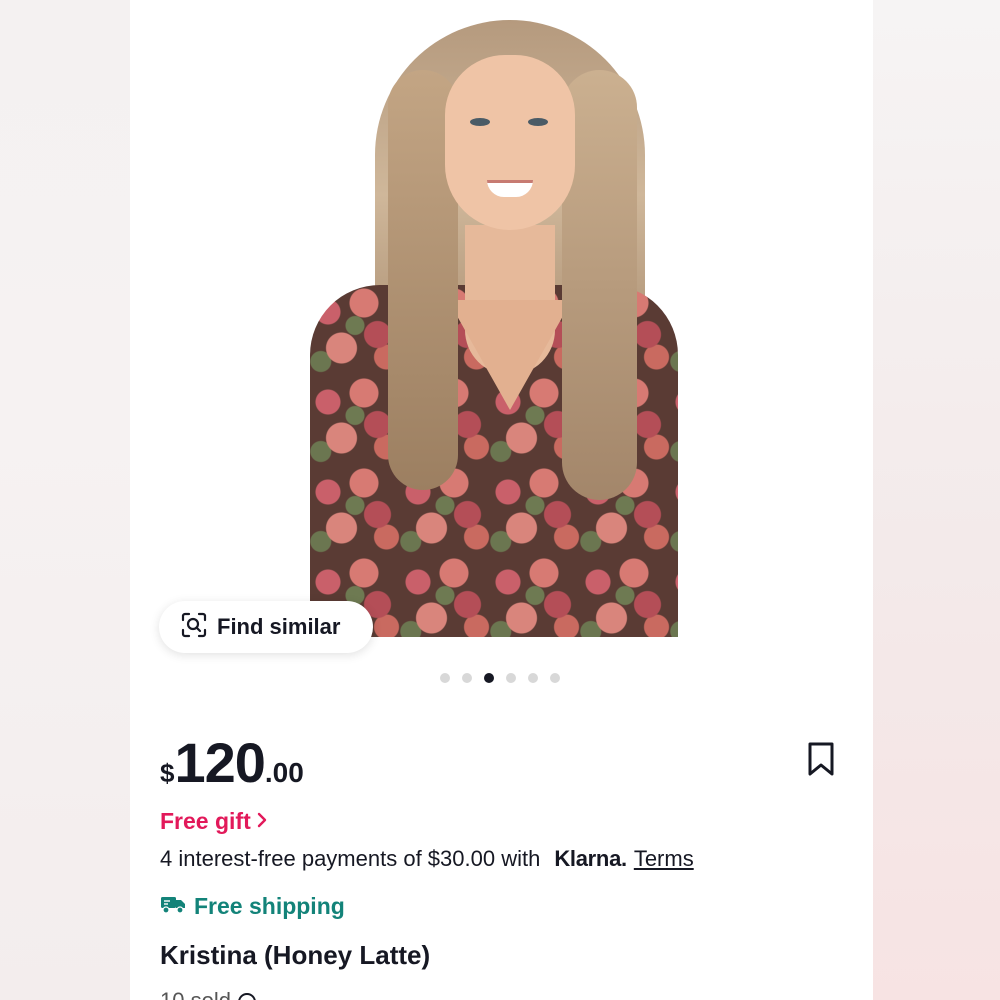  Describe the element at coordinates (65, 500) in the screenshot. I see `background-blur-left` at that location.